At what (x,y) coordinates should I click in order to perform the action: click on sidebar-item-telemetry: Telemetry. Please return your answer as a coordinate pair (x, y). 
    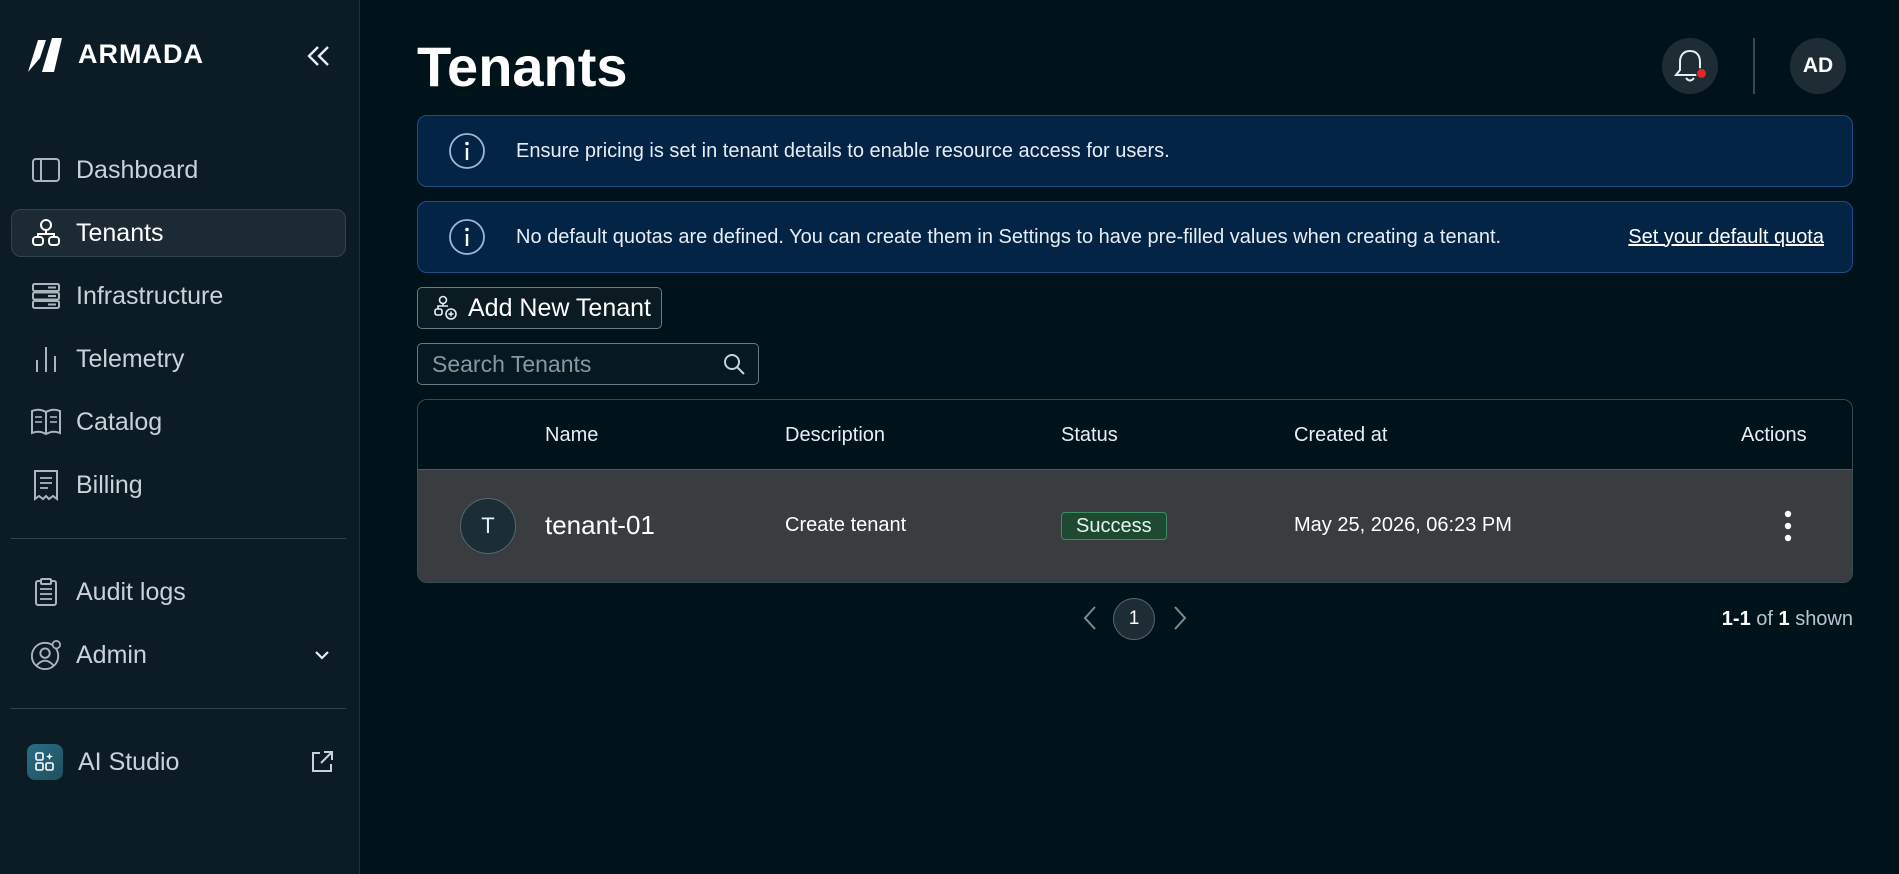
    Looking at the image, I should click on (178, 359).